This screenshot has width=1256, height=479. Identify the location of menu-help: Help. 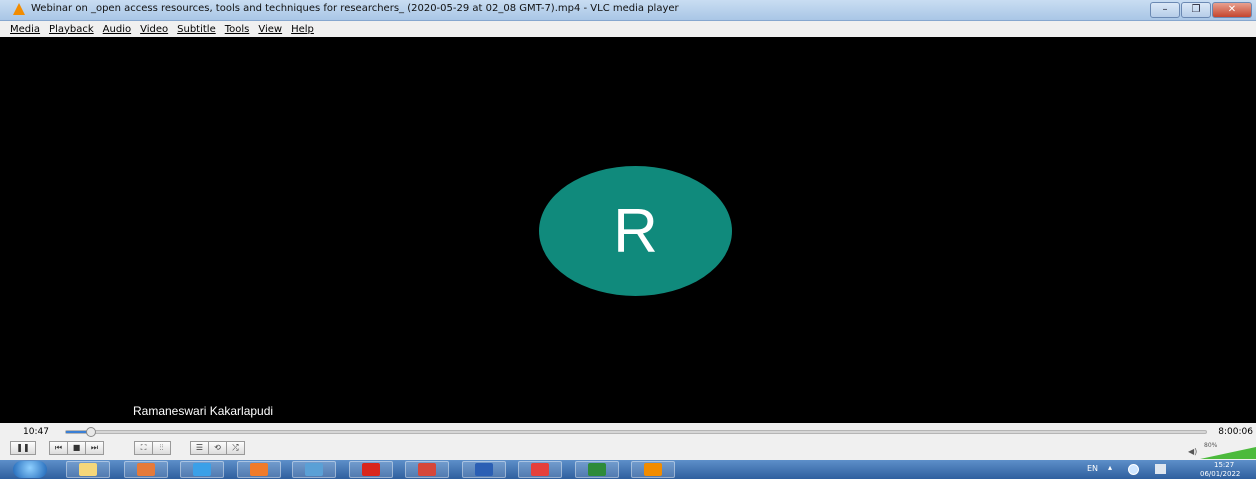
(302, 29).